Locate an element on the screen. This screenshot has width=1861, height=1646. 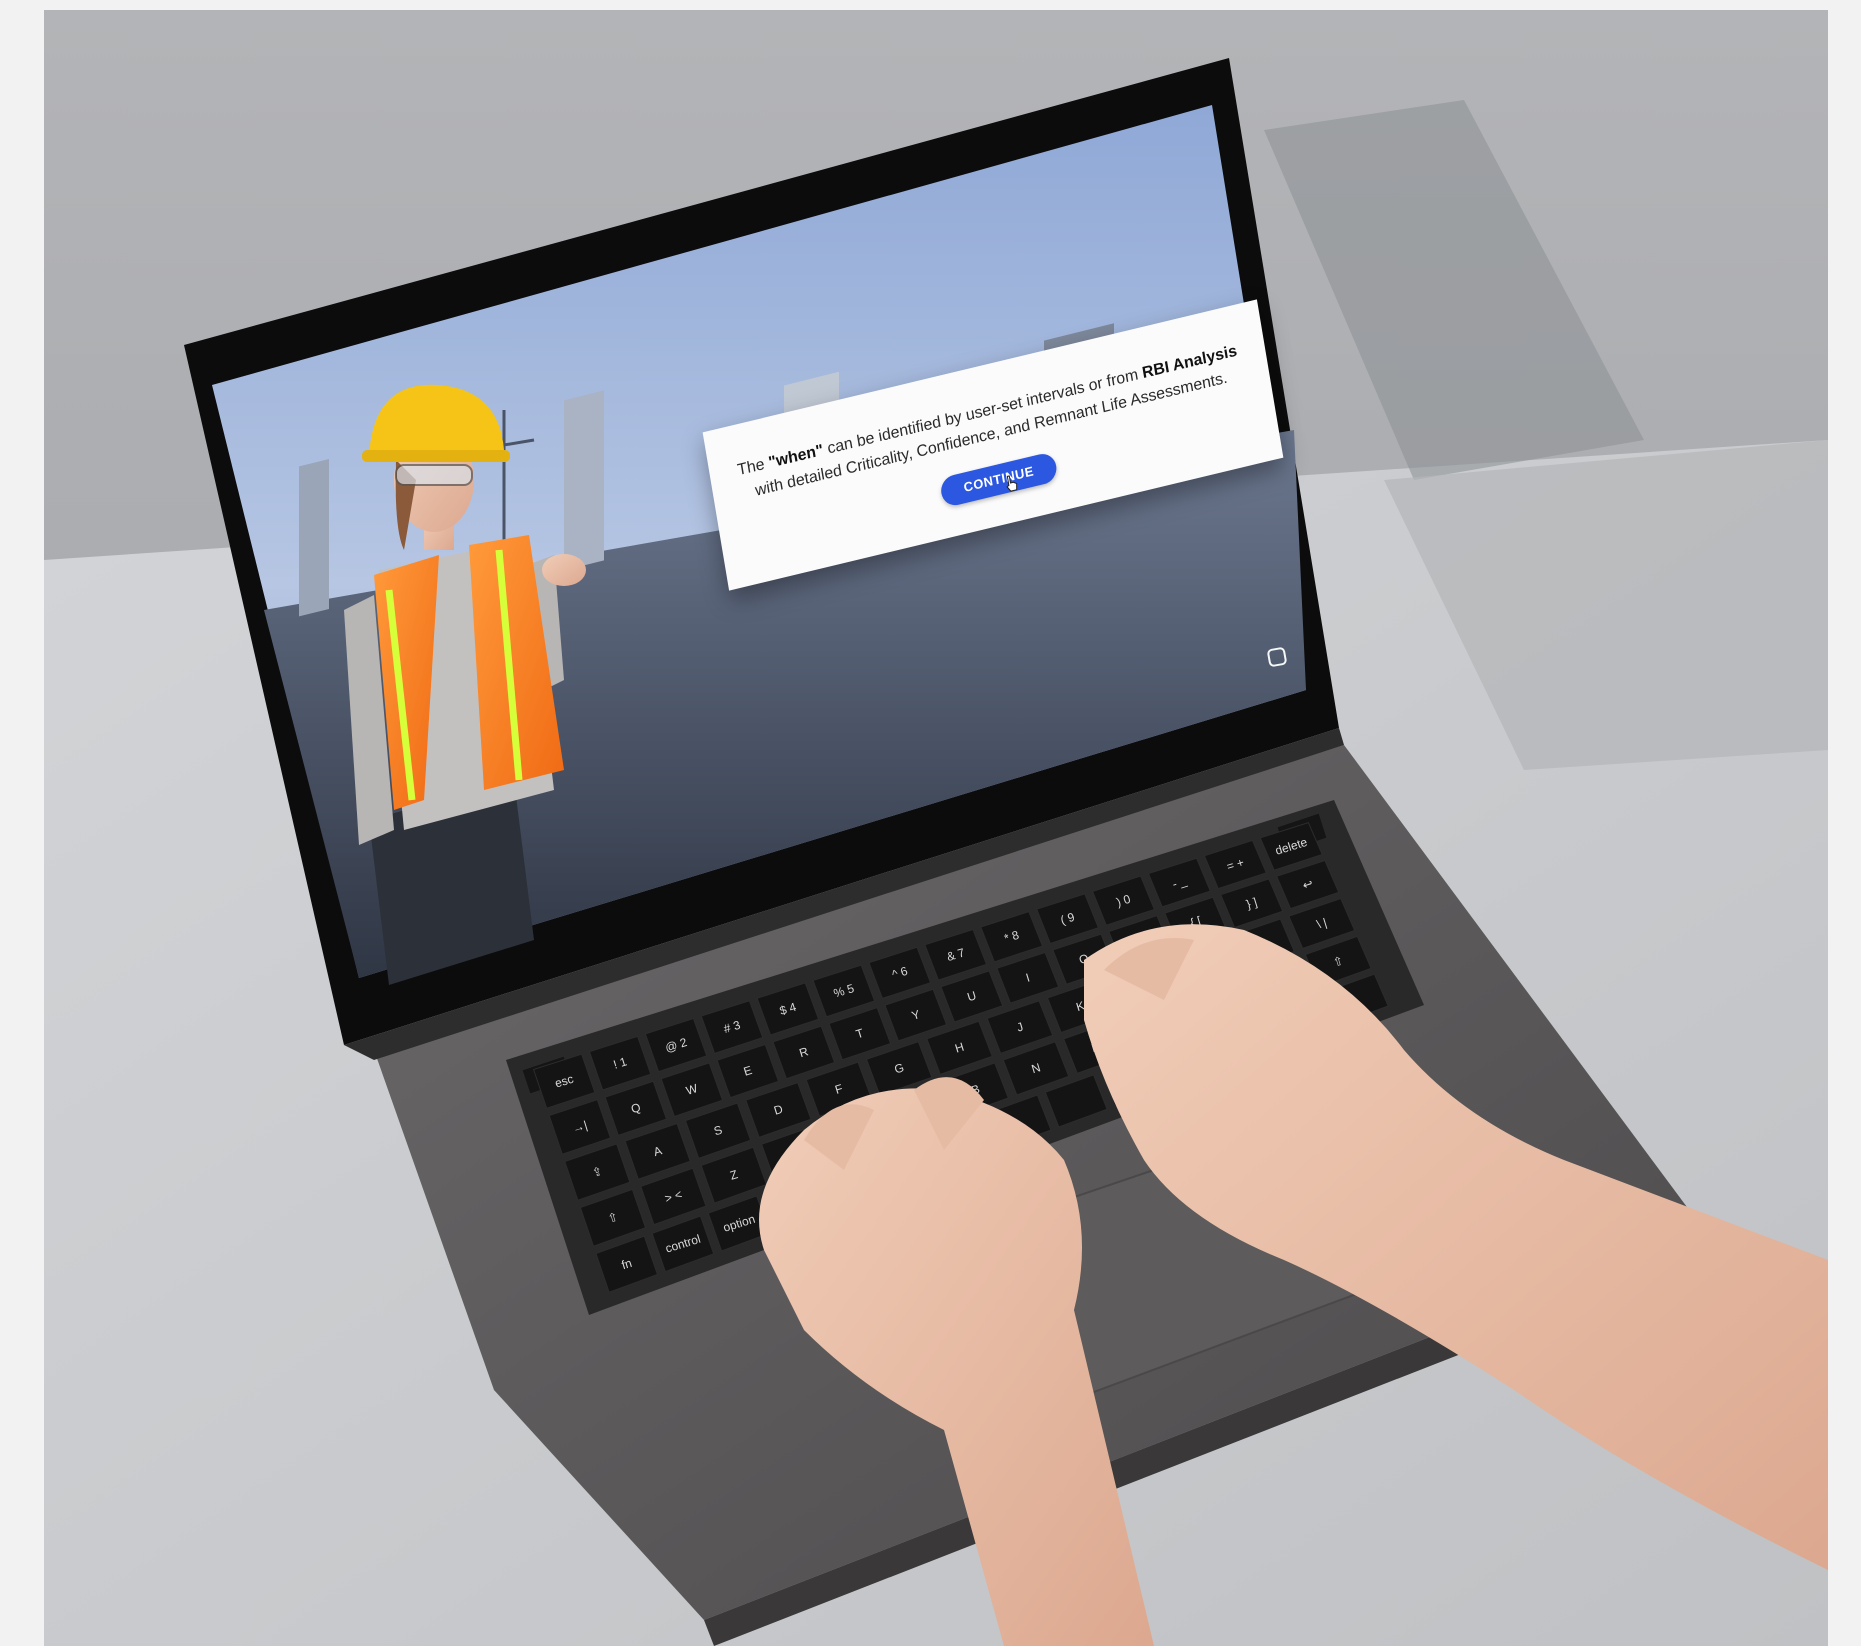
continue-button-label: CONTINUE is located at coordinates (998, 479).